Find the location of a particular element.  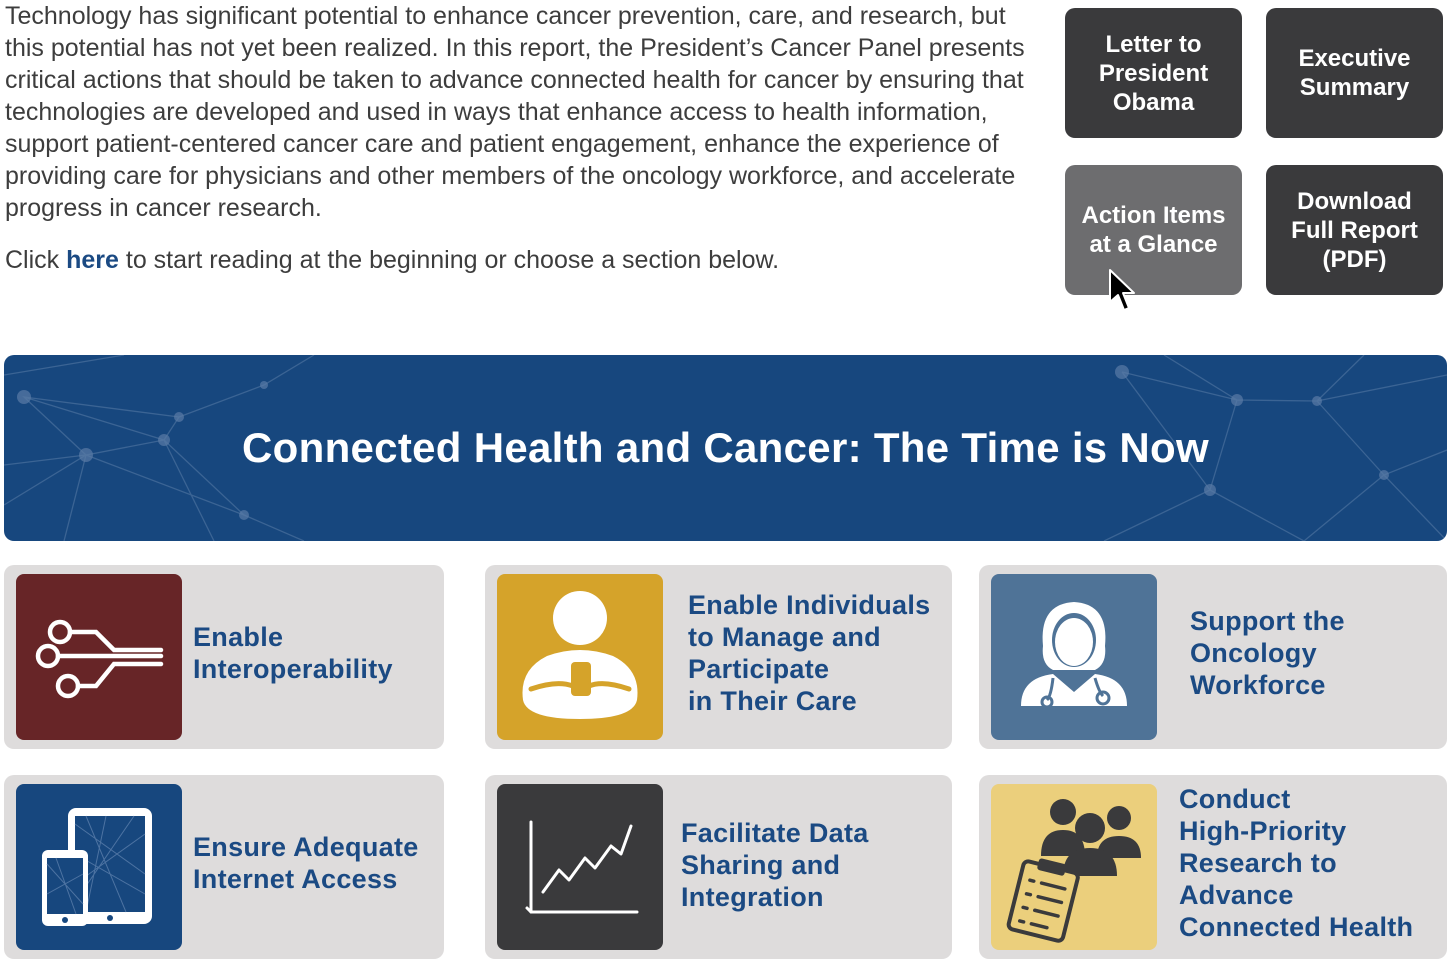

section-card-data-sharing: Facilitate Data Sharing and Integration is located at coordinates (718, 867).